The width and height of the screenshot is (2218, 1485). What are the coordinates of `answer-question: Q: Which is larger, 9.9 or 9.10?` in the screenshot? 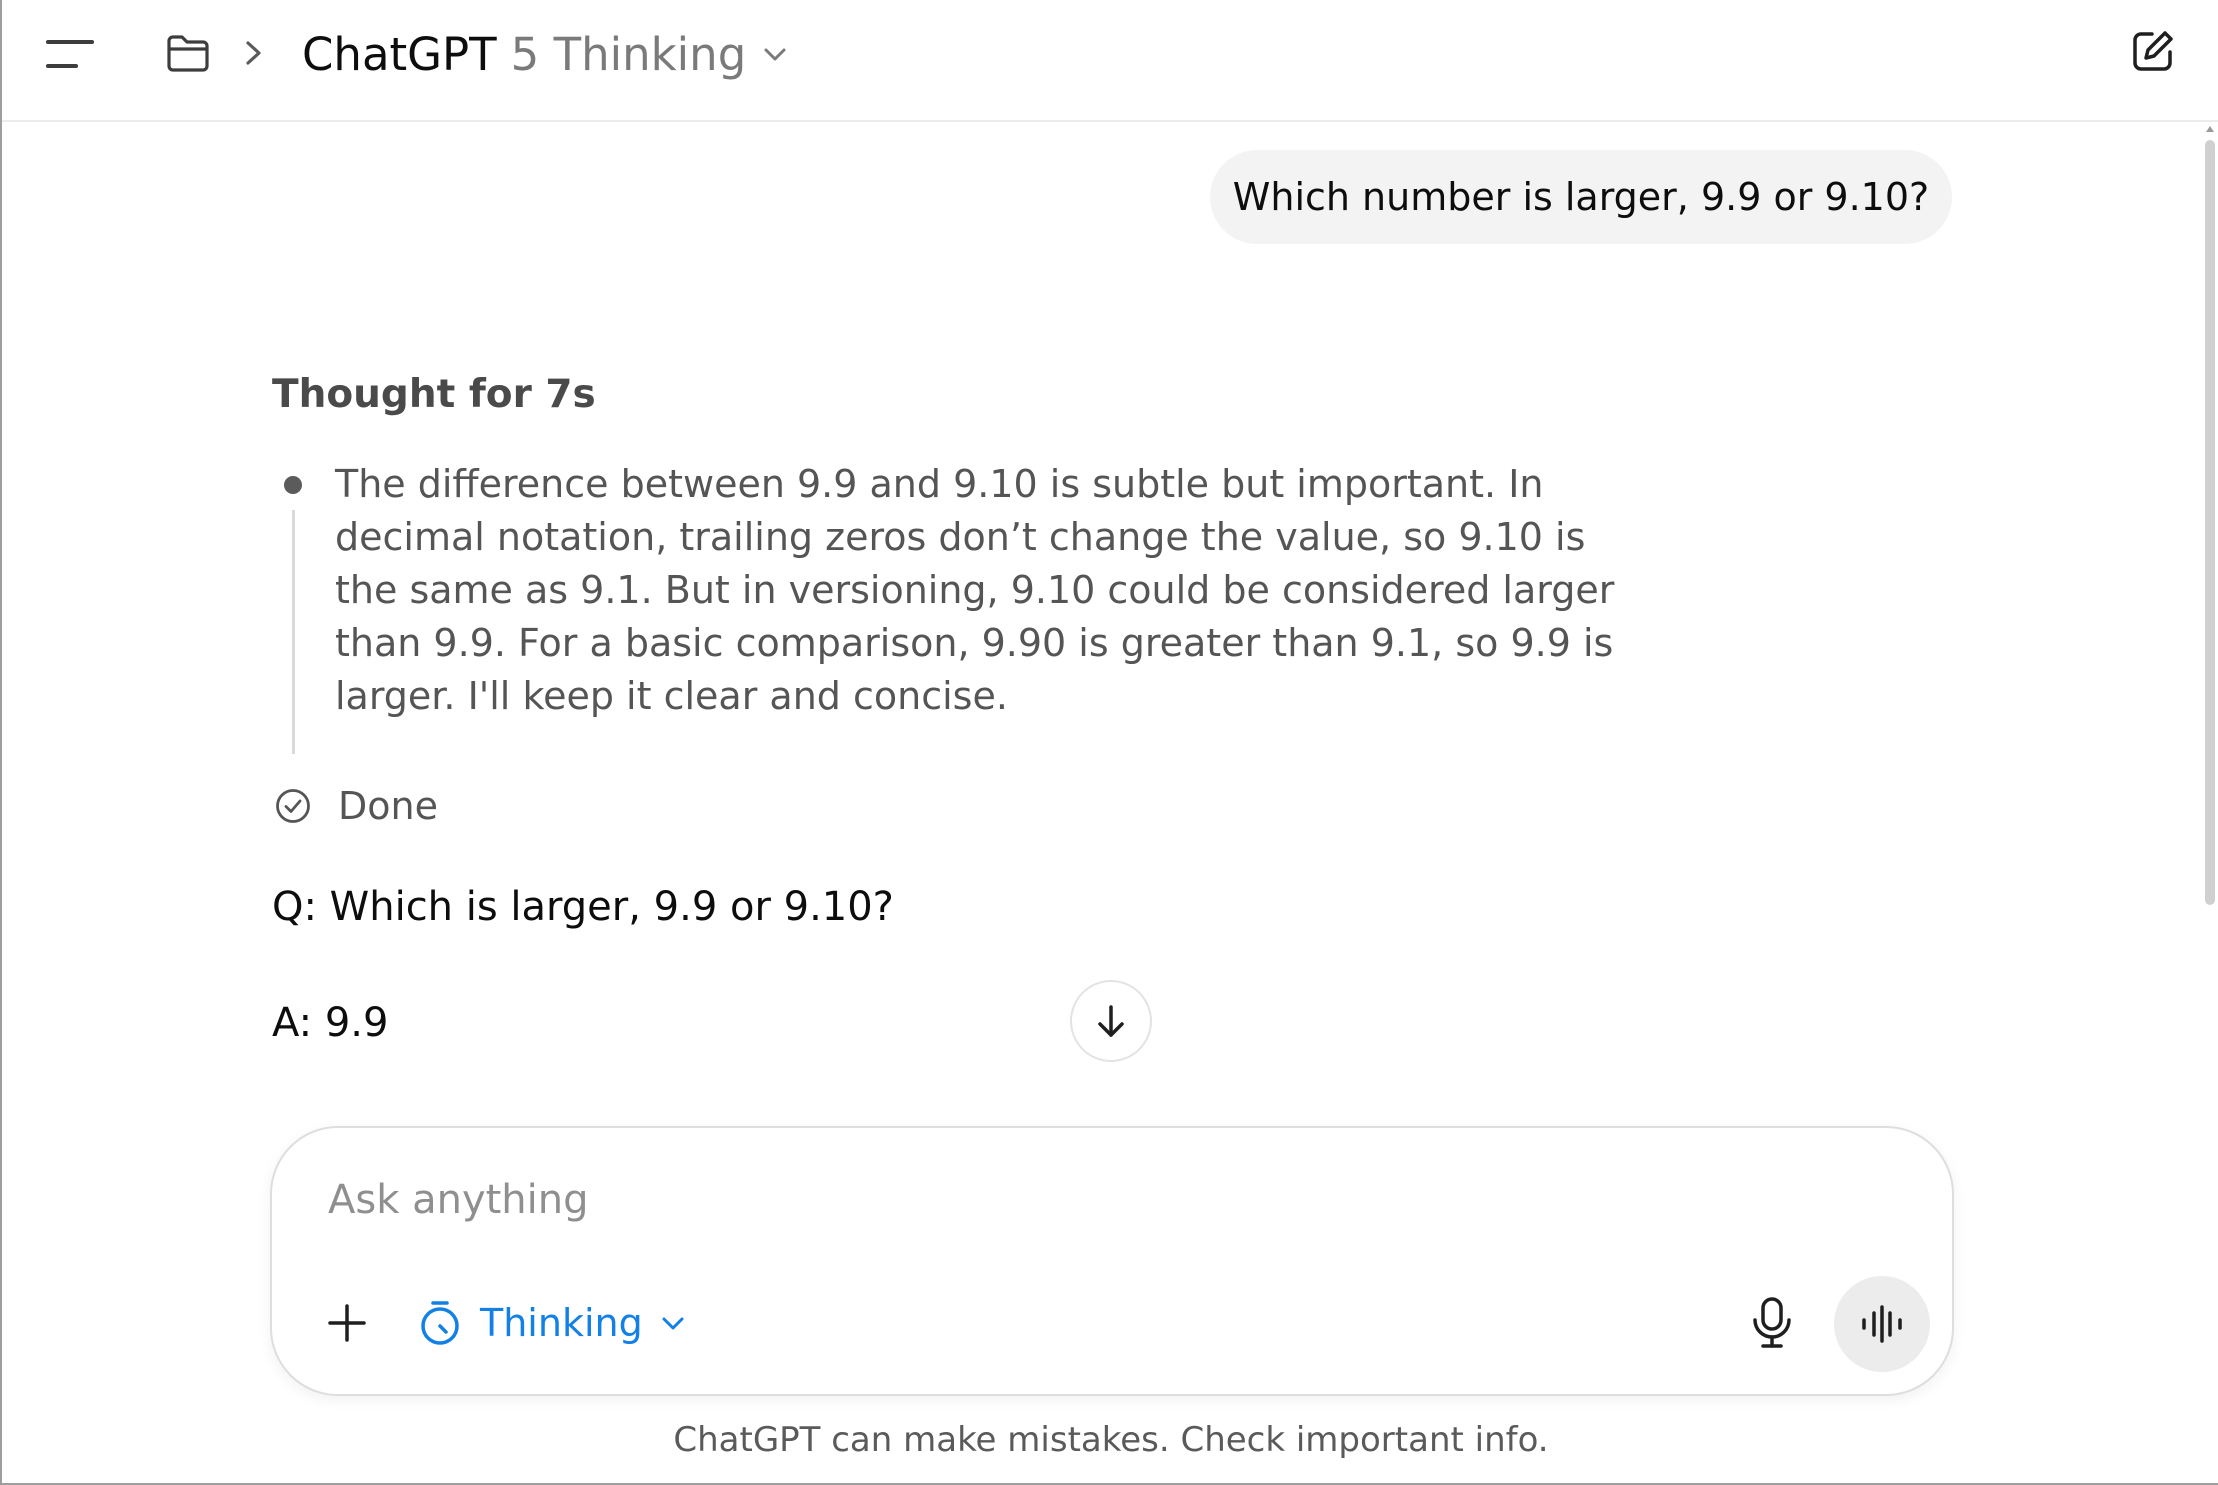 It's located at (583, 907).